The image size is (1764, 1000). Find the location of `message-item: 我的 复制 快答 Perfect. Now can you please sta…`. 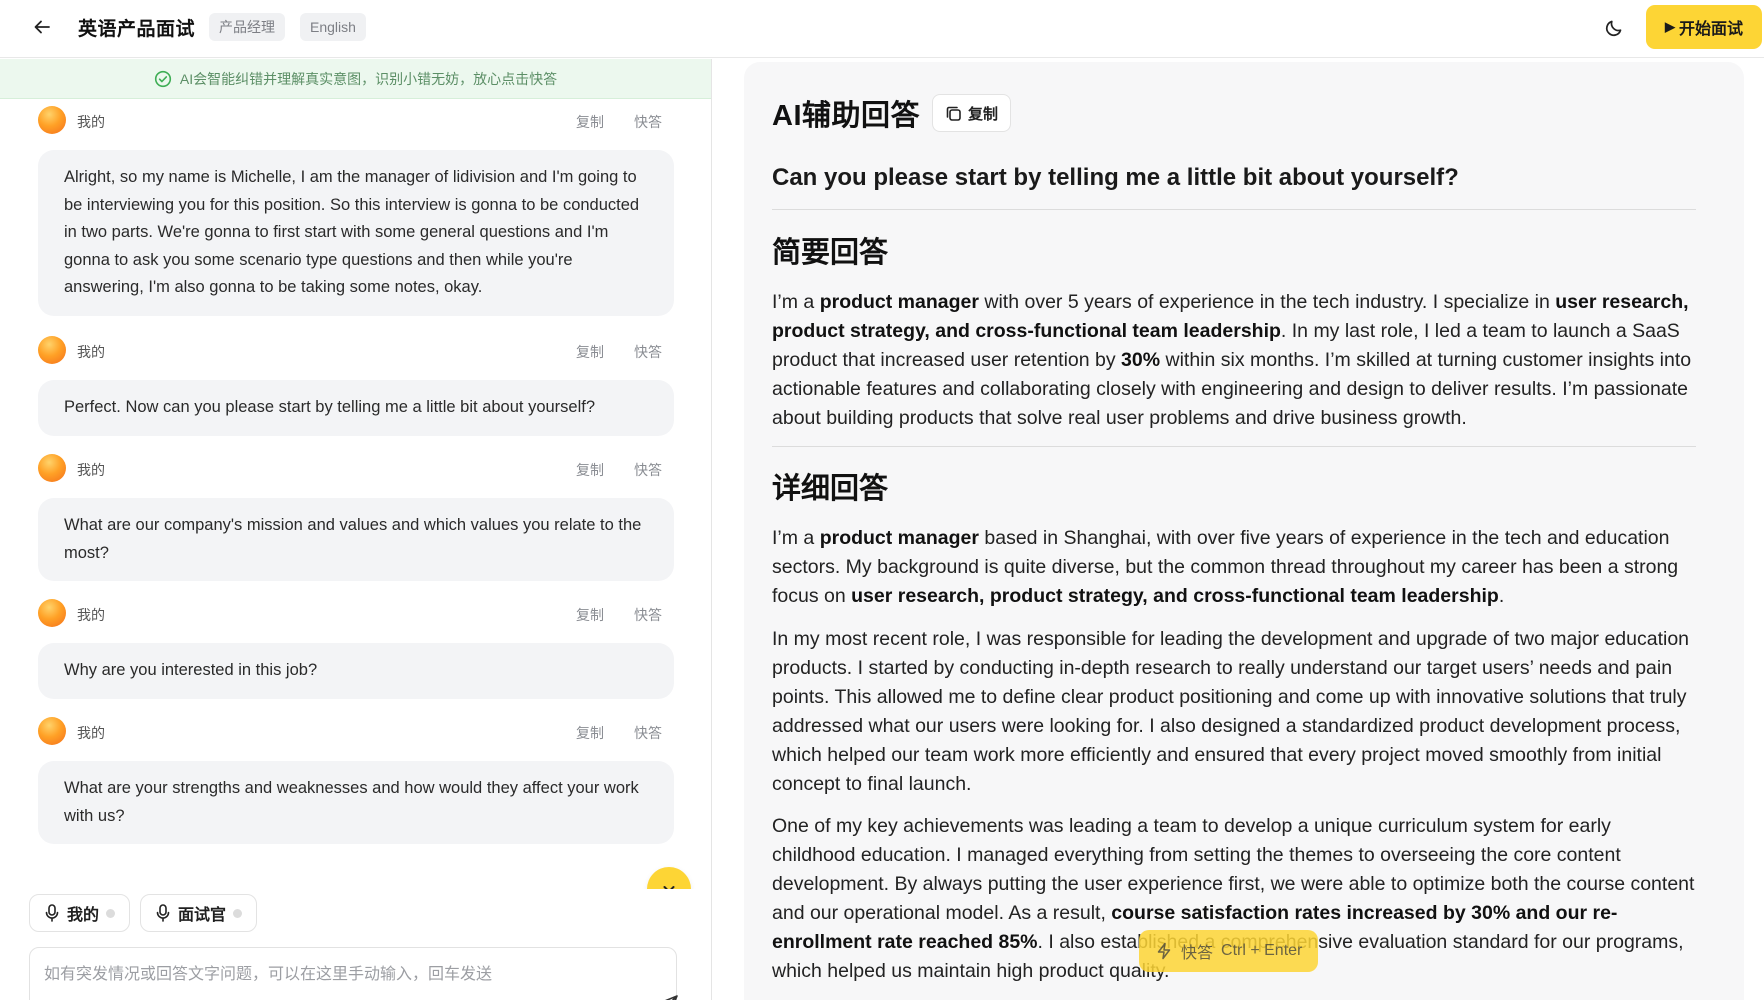

message-item: 我的 复制 快答 Perfect. Now can you please sta… is located at coordinates (356, 386).